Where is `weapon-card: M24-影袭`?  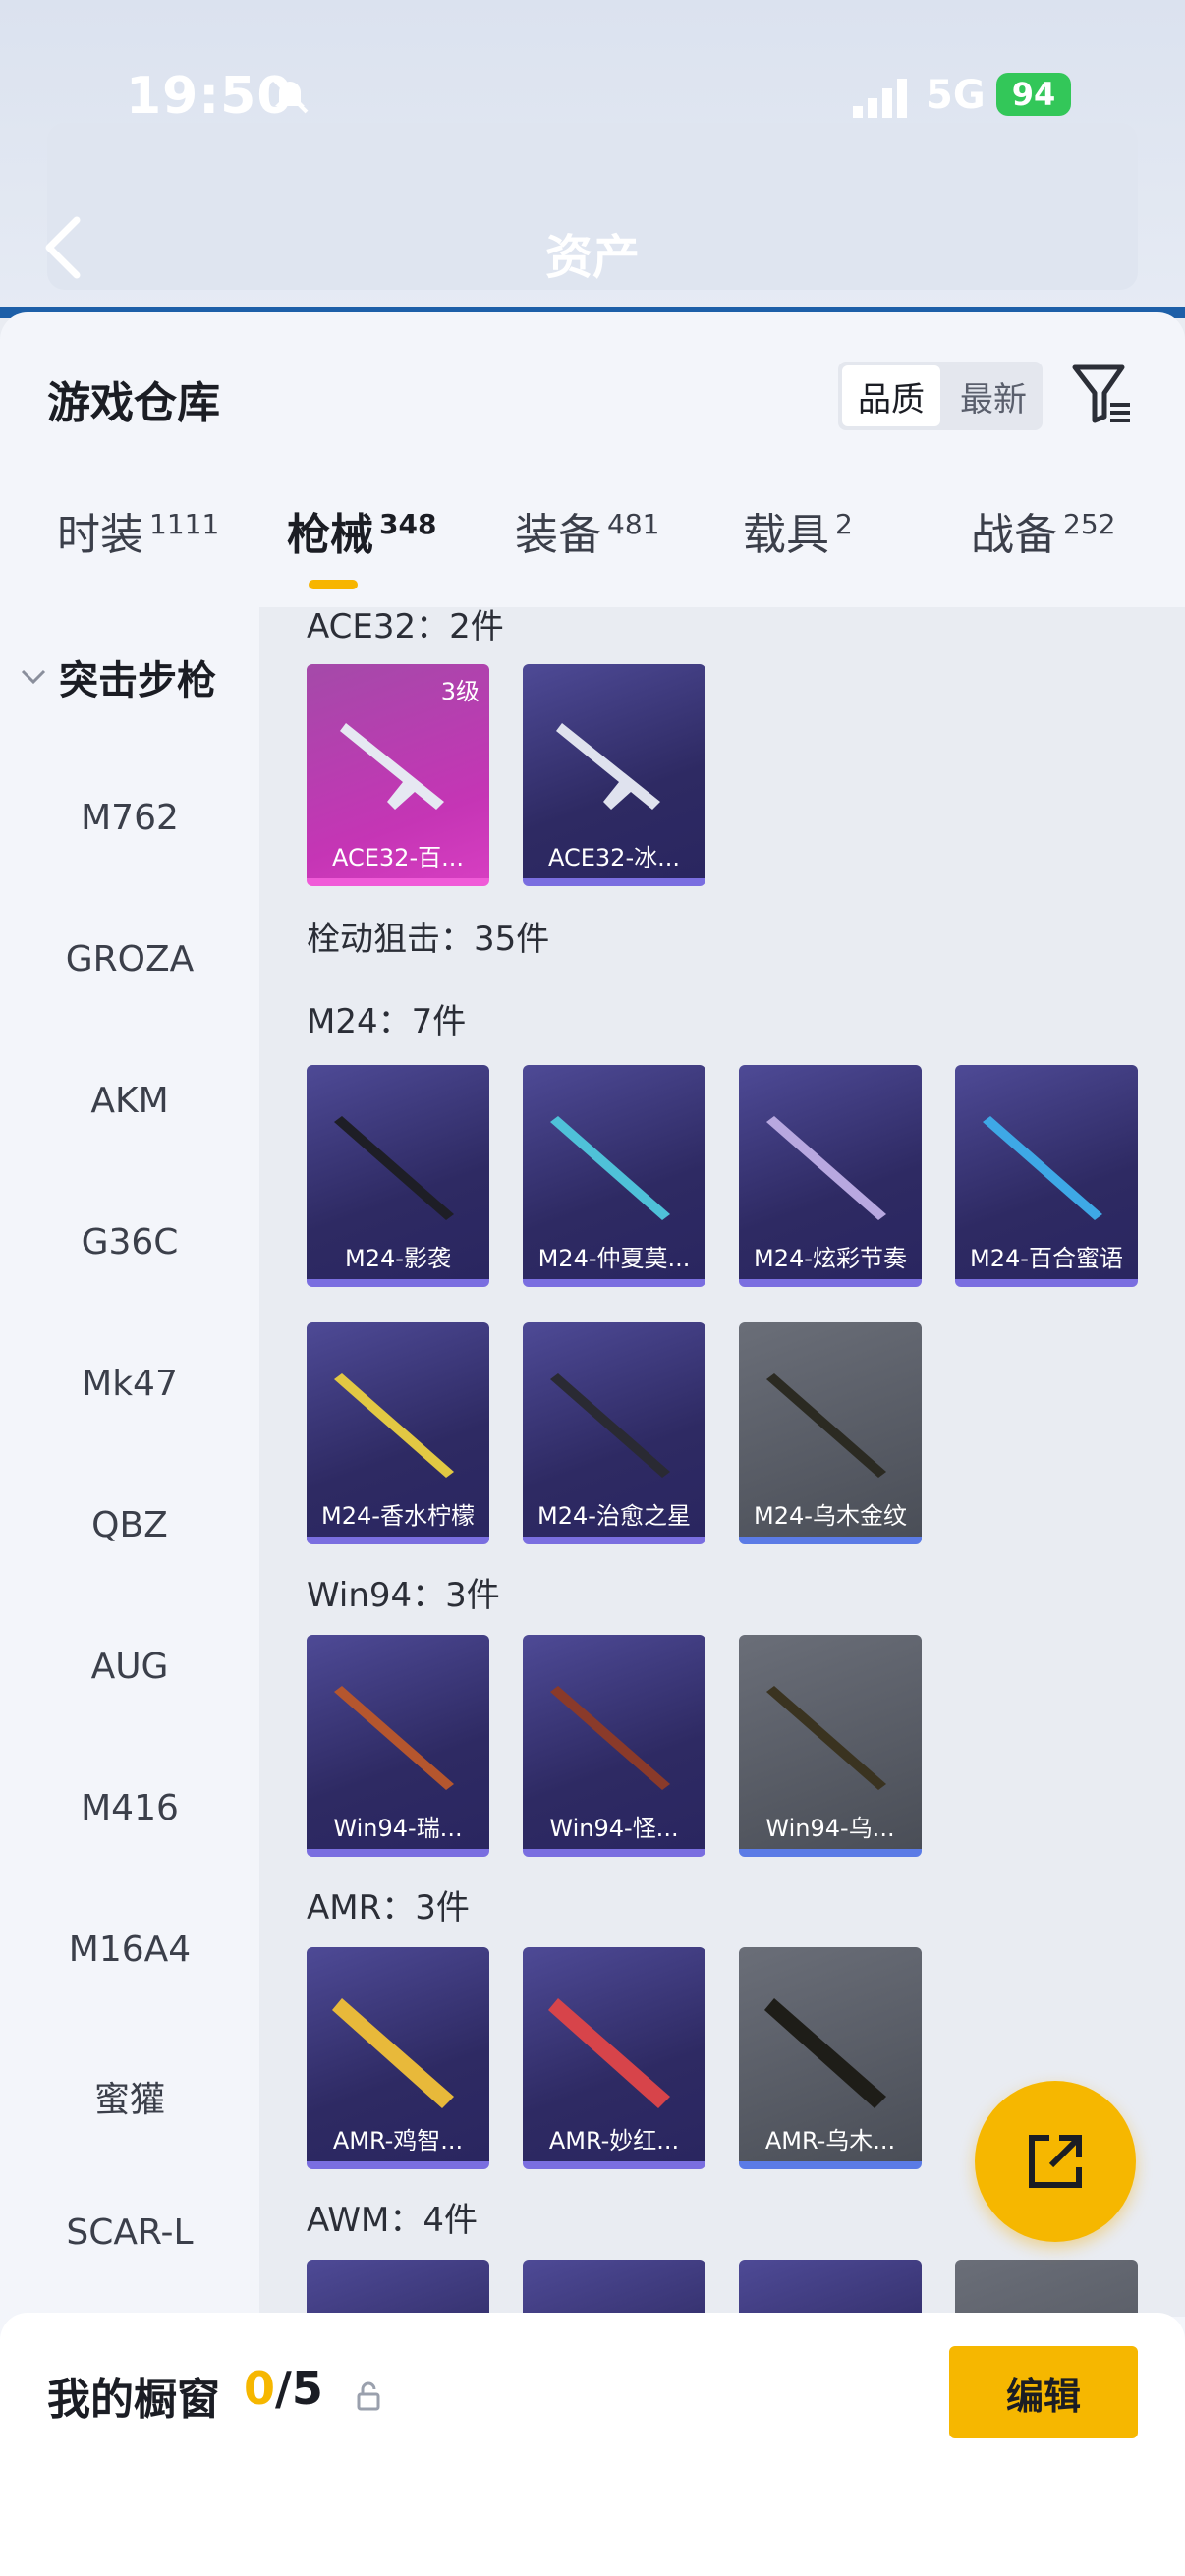 weapon-card: M24-影袭 is located at coordinates (398, 1176).